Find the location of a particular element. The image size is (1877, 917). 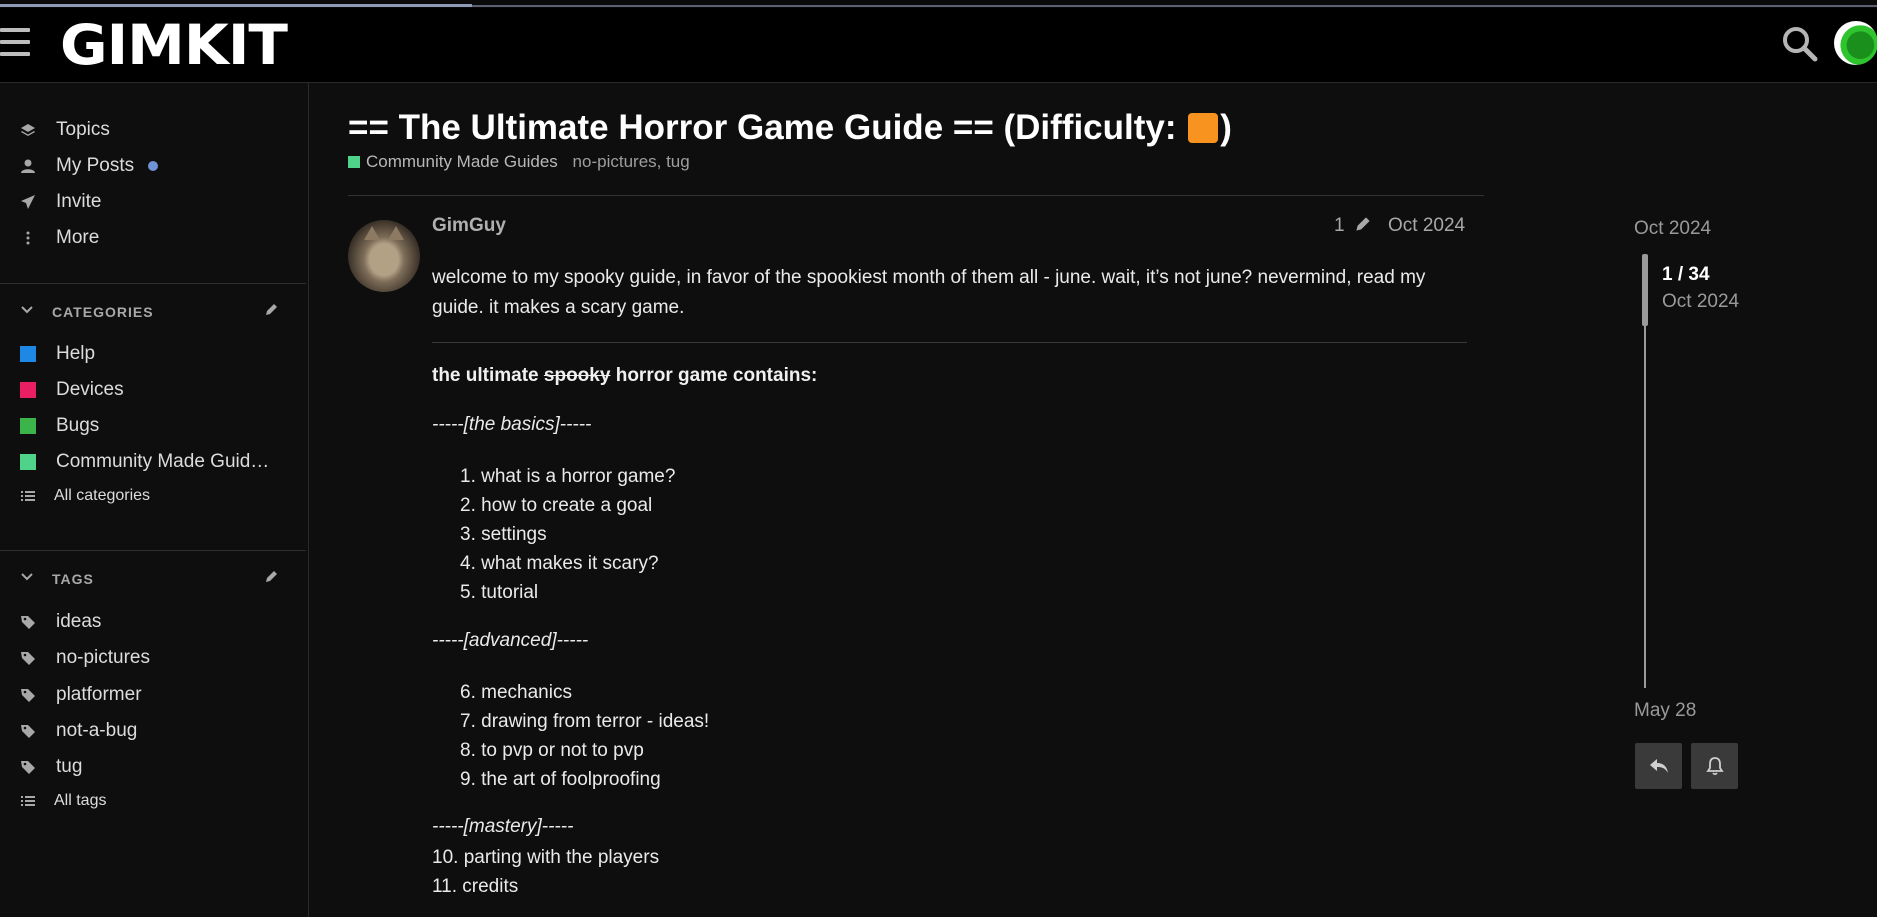

hamburger-menu-icon is located at coordinates (15, 46).